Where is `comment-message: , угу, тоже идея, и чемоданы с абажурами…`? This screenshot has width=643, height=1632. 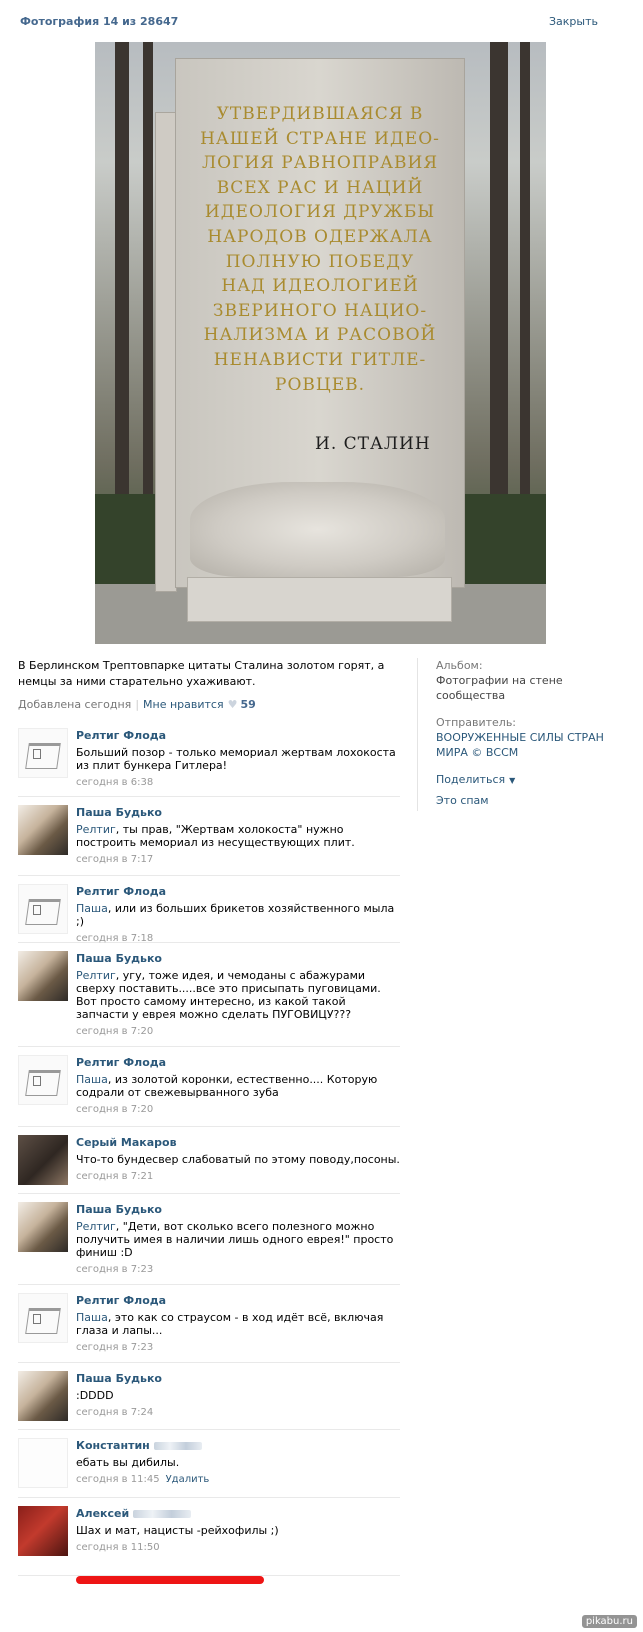
comment-message: , угу, тоже идея, и чемоданы с абажурами… is located at coordinates (228, 995).